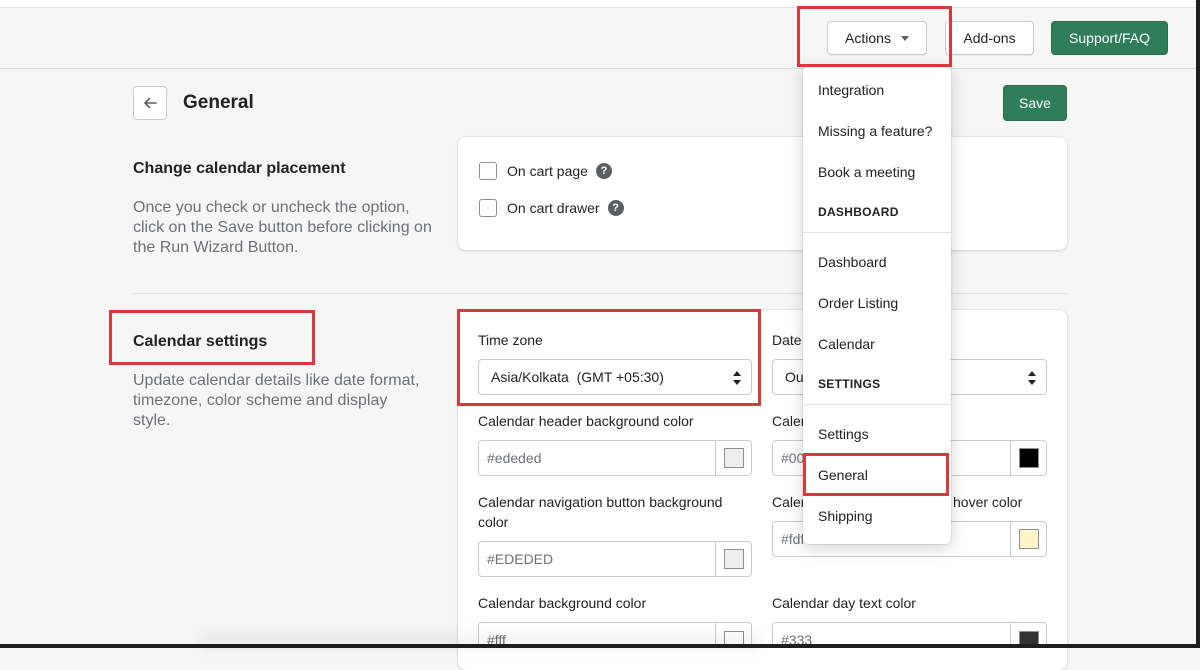  Describe the element at coordinates (218, 102) in the screenshot. I see `page-title: General` at that location.